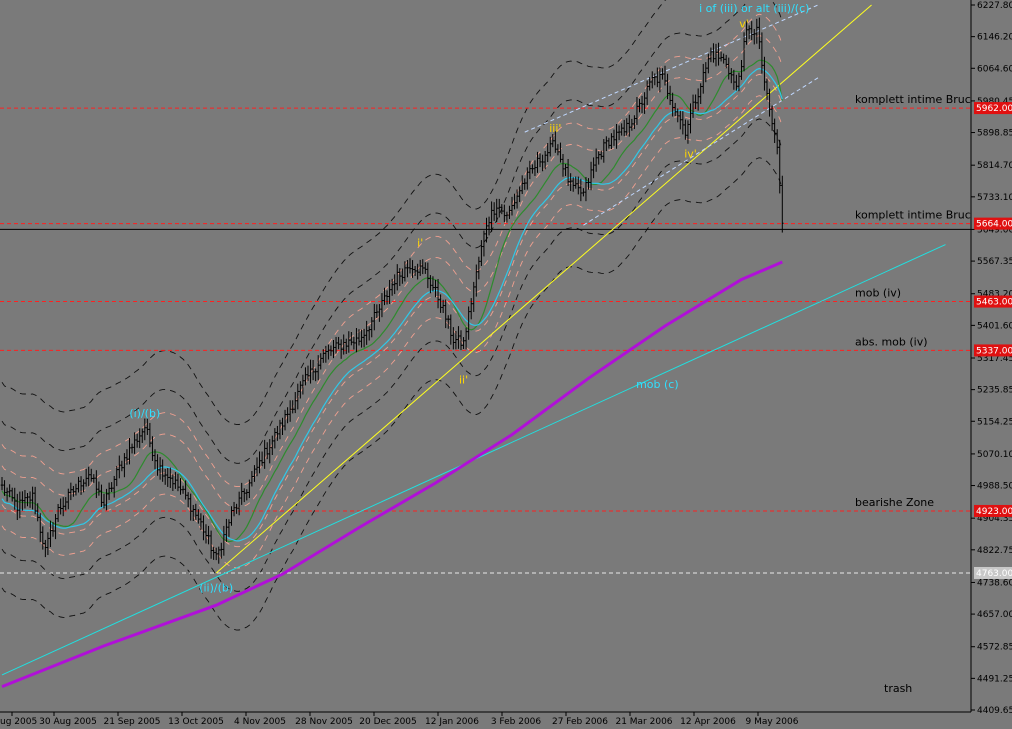  What do you see at coordinates (994, 551) in the screenshot?
I see `price-tick-label-17: 4822.75` at bounding box center [994, 551].